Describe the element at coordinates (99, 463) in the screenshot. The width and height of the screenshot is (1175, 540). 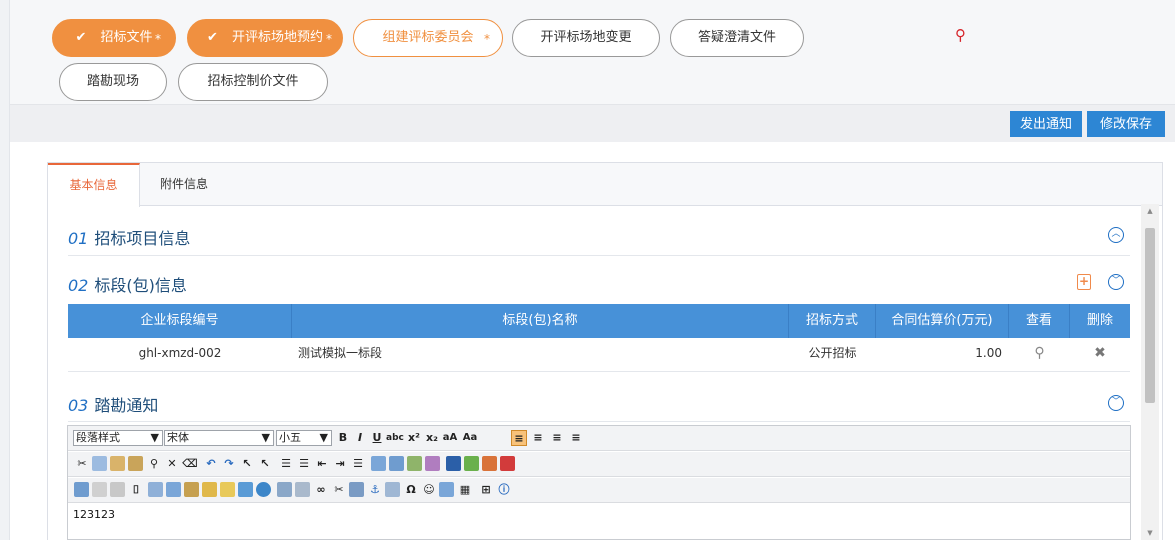
I see `copy-icon` at that location.